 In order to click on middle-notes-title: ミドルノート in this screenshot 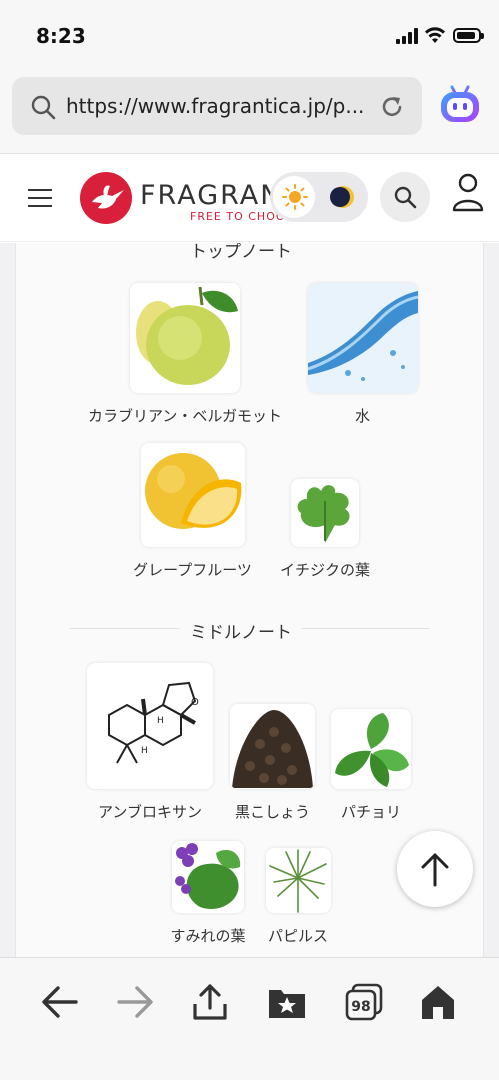, I will do `click(241, 630)`.